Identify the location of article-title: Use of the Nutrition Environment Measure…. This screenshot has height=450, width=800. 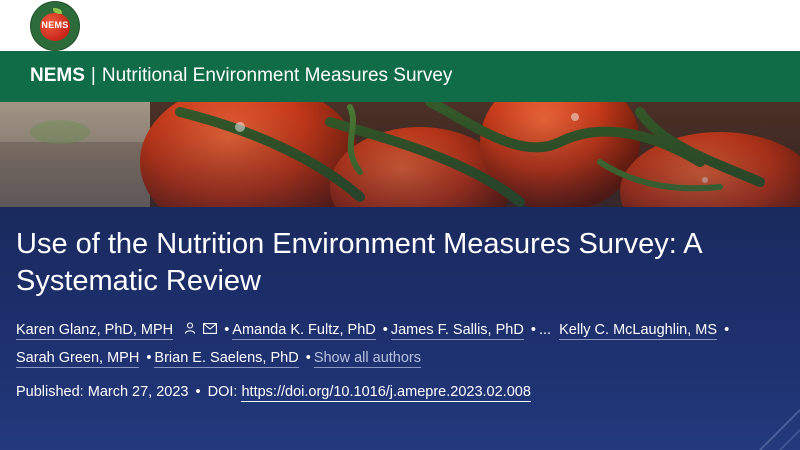
(359, 262).